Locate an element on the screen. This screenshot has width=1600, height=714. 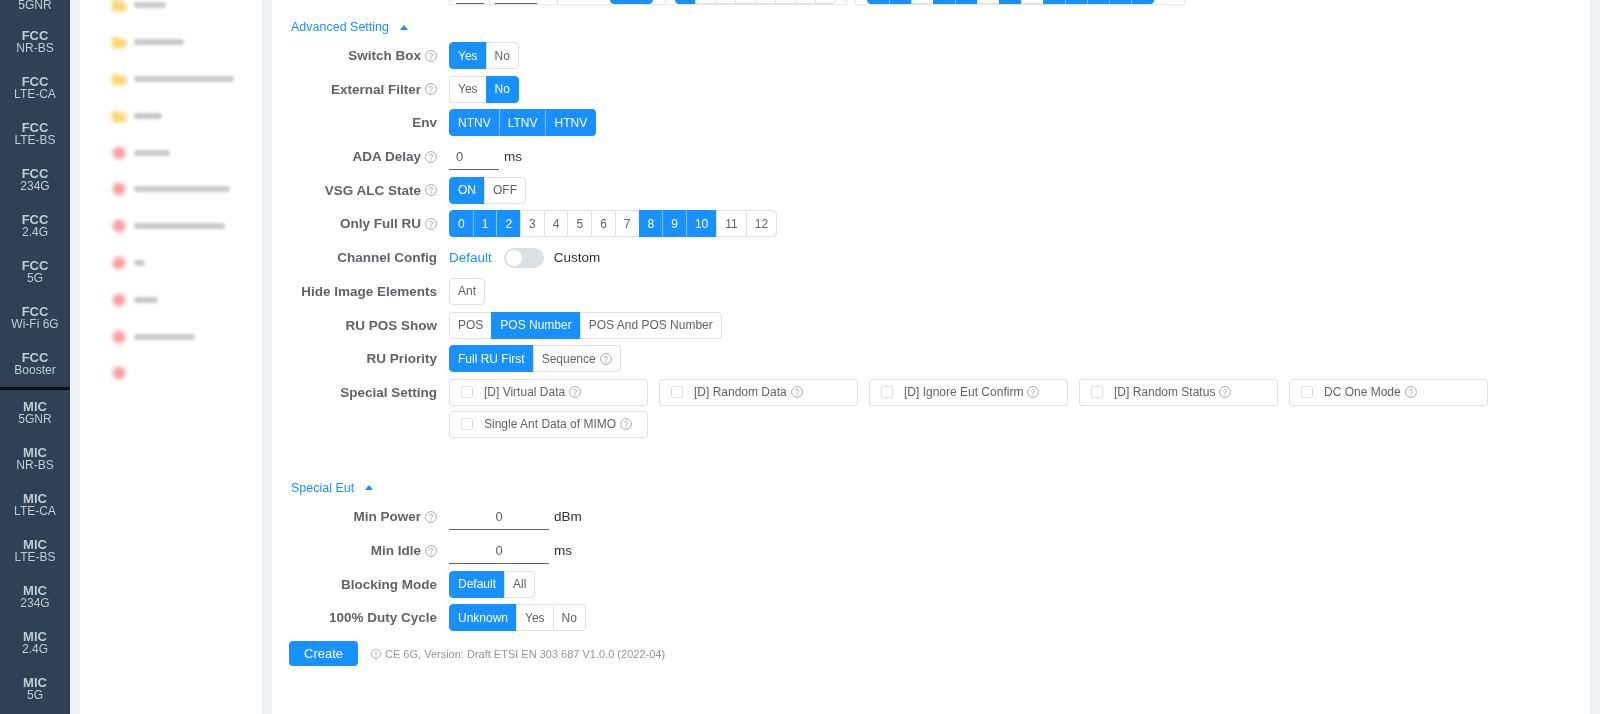
option-button: 6 is located at coordinates (603, 224).